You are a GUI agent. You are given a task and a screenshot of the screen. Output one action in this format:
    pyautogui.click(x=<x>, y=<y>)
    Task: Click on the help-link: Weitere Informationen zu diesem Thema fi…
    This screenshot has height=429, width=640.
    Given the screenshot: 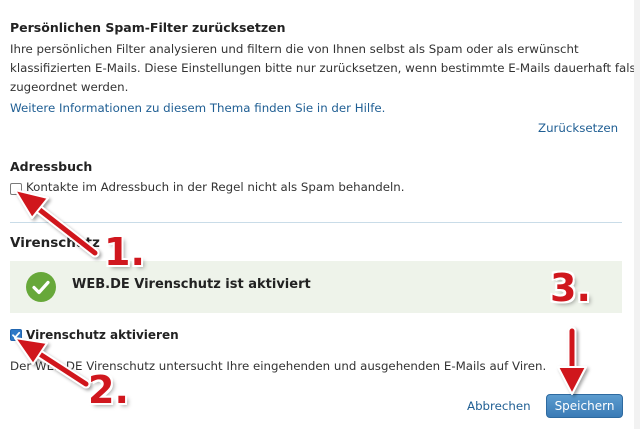 What is the action you would take?
    pyautogui.click(x=197, y=108)
    